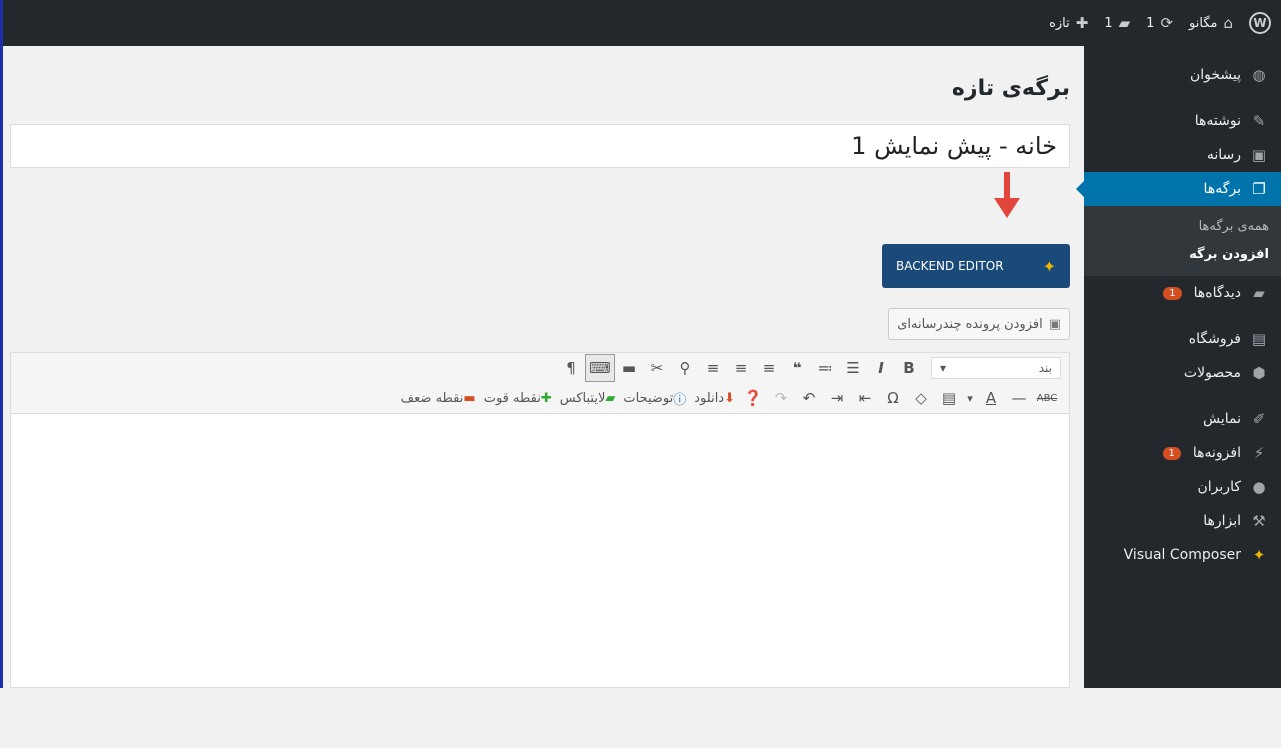 Image resolution: width=1281 pixels, height=748 pixels. I want to click on clear-format-icon: ◇, so click(921, 398).